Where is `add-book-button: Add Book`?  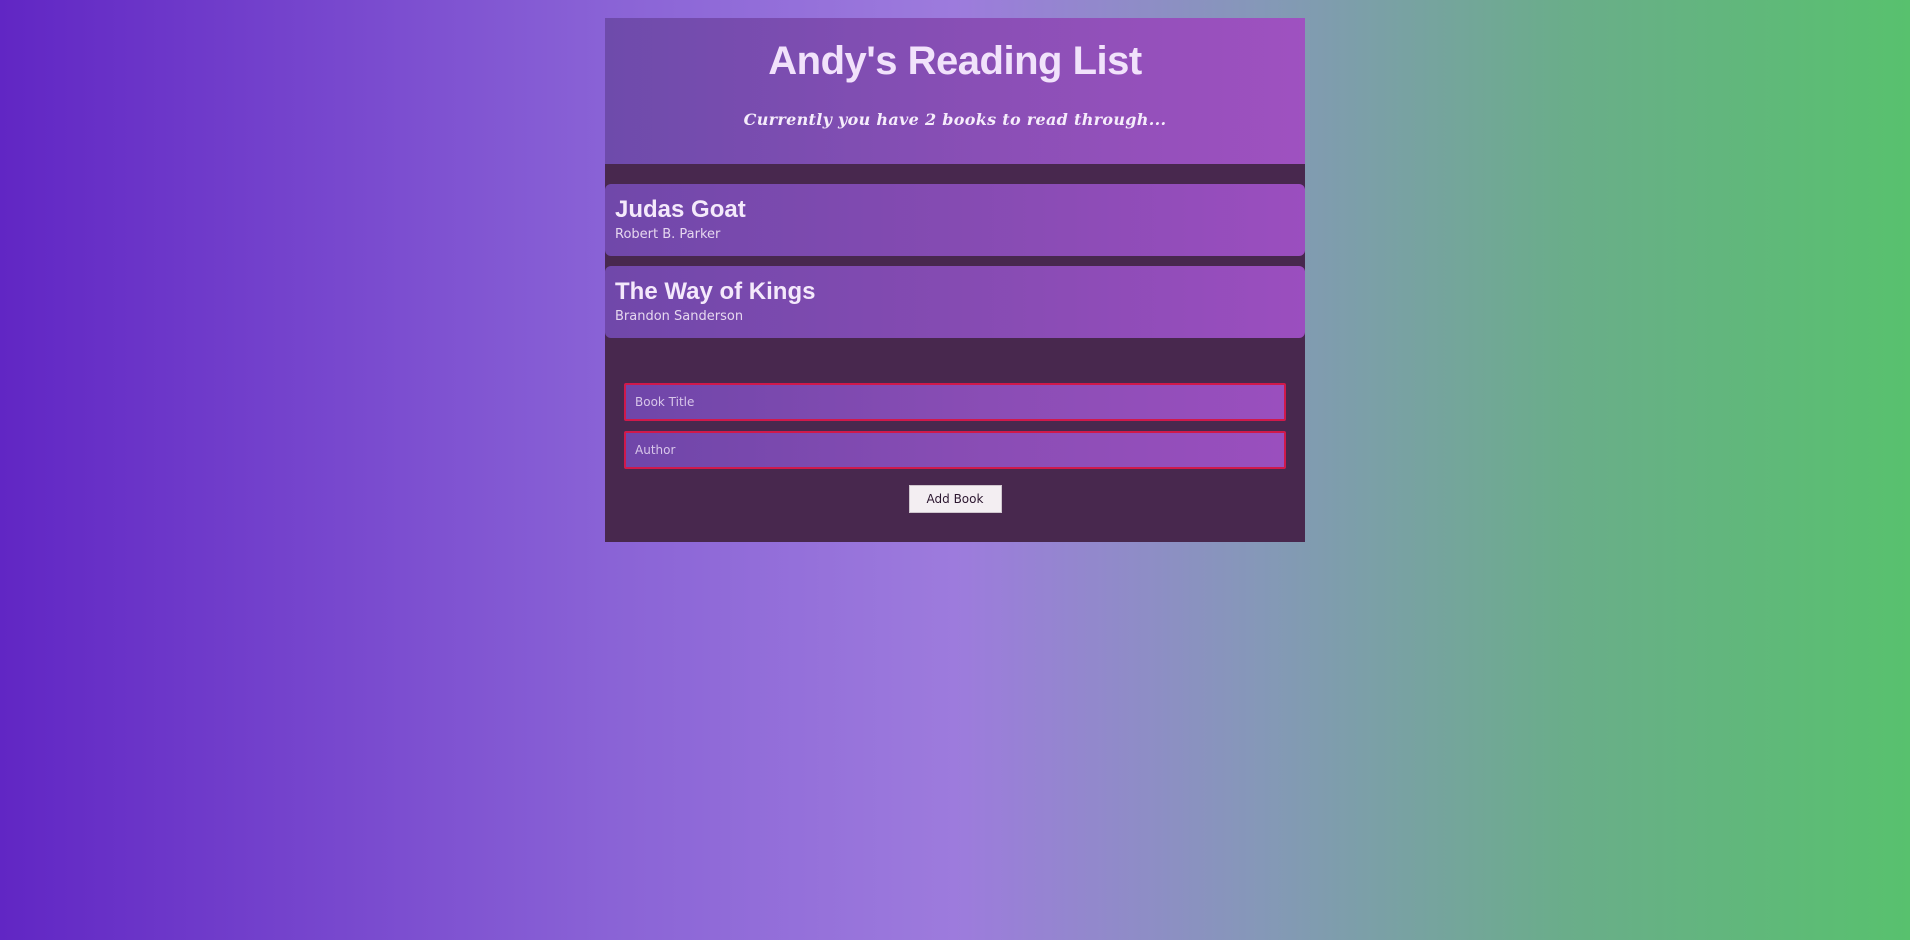 add-book-button: Add Book is located at coordinates (955, 499).